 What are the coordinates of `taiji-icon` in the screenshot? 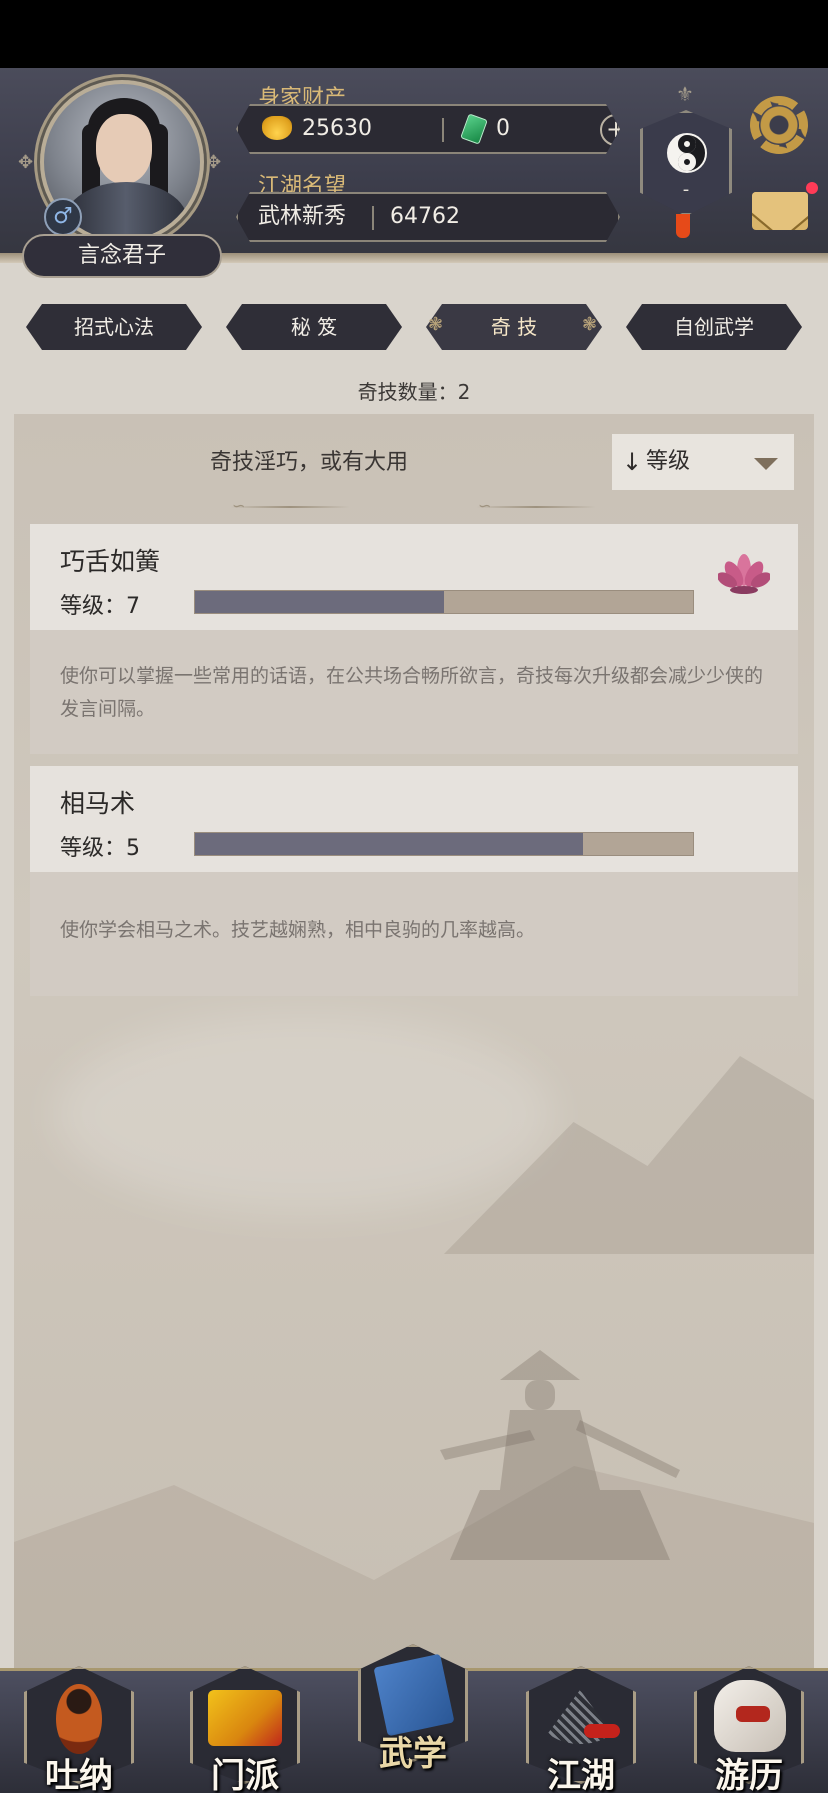 It's located at (687, 153).